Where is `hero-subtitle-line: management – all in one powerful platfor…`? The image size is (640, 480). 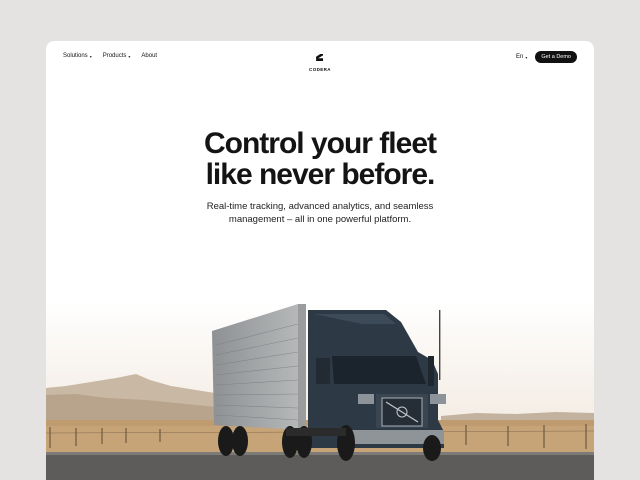
hero-subtitle-line: management – all in one powerful platfor… is located at coordinates (320, 219).